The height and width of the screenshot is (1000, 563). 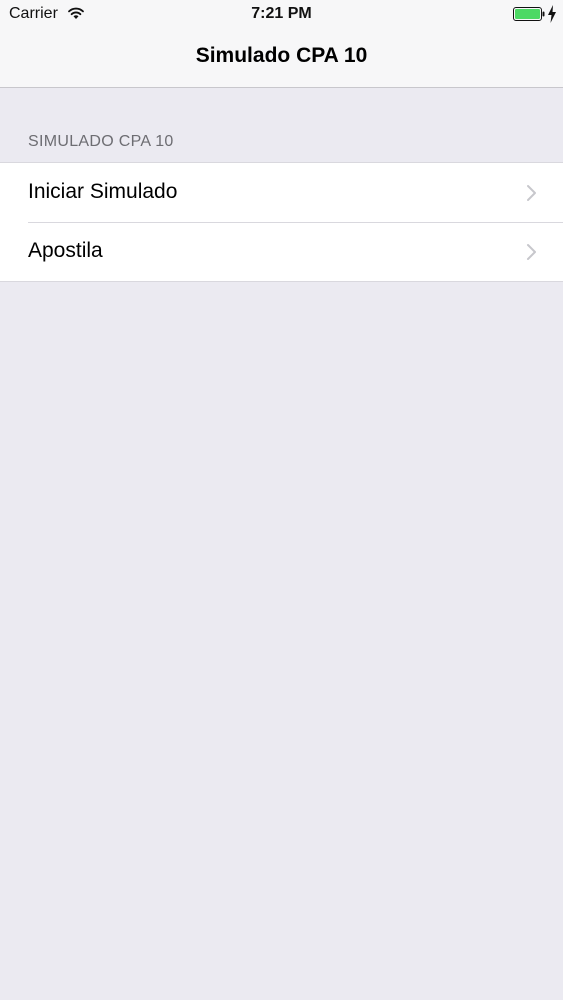 I want to click on status-time: 7:21 PM, so click(x=281, y=13).